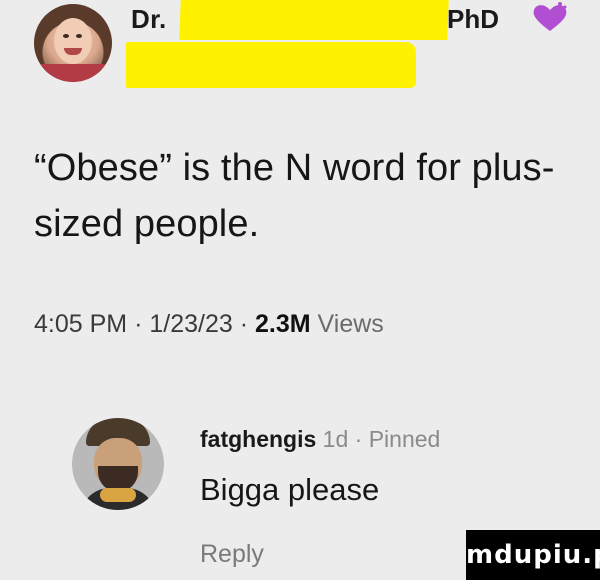 The height and width of the screenshot is (580, 600). What do you see at coordinates (320, 439) in the screenshot?
I see `reply-user-line: fatghengis 1d · Pinned` at bounding box center [320, 439].